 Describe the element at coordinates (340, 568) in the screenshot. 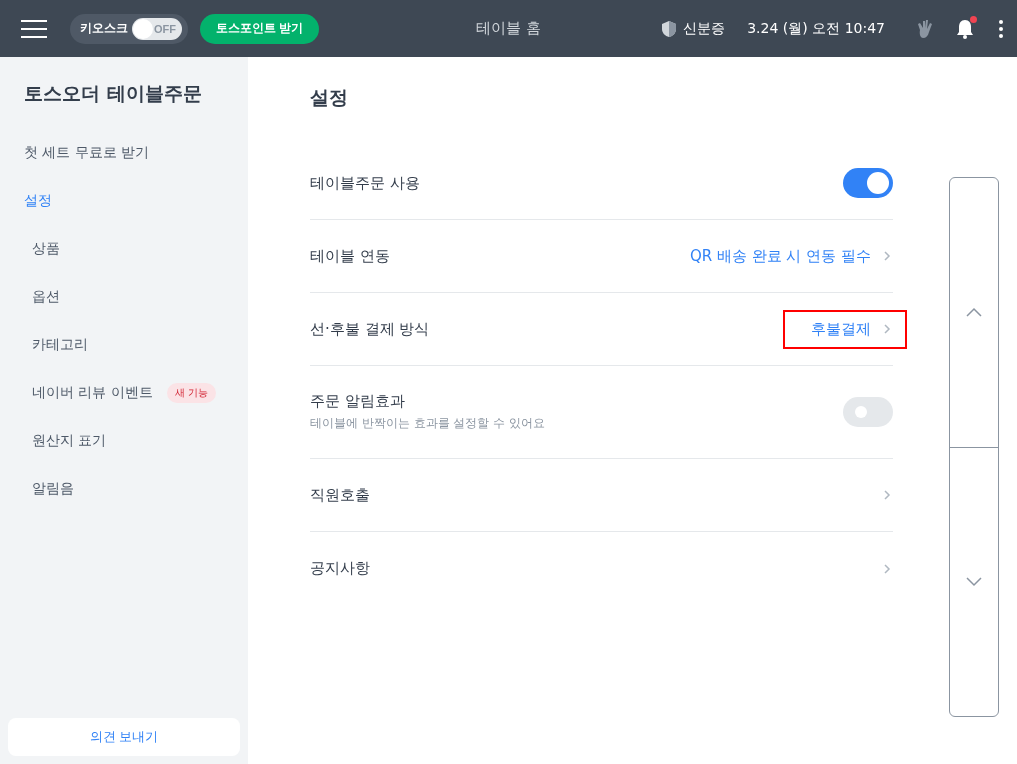

I see `setting-label: 공지사항` at that location.